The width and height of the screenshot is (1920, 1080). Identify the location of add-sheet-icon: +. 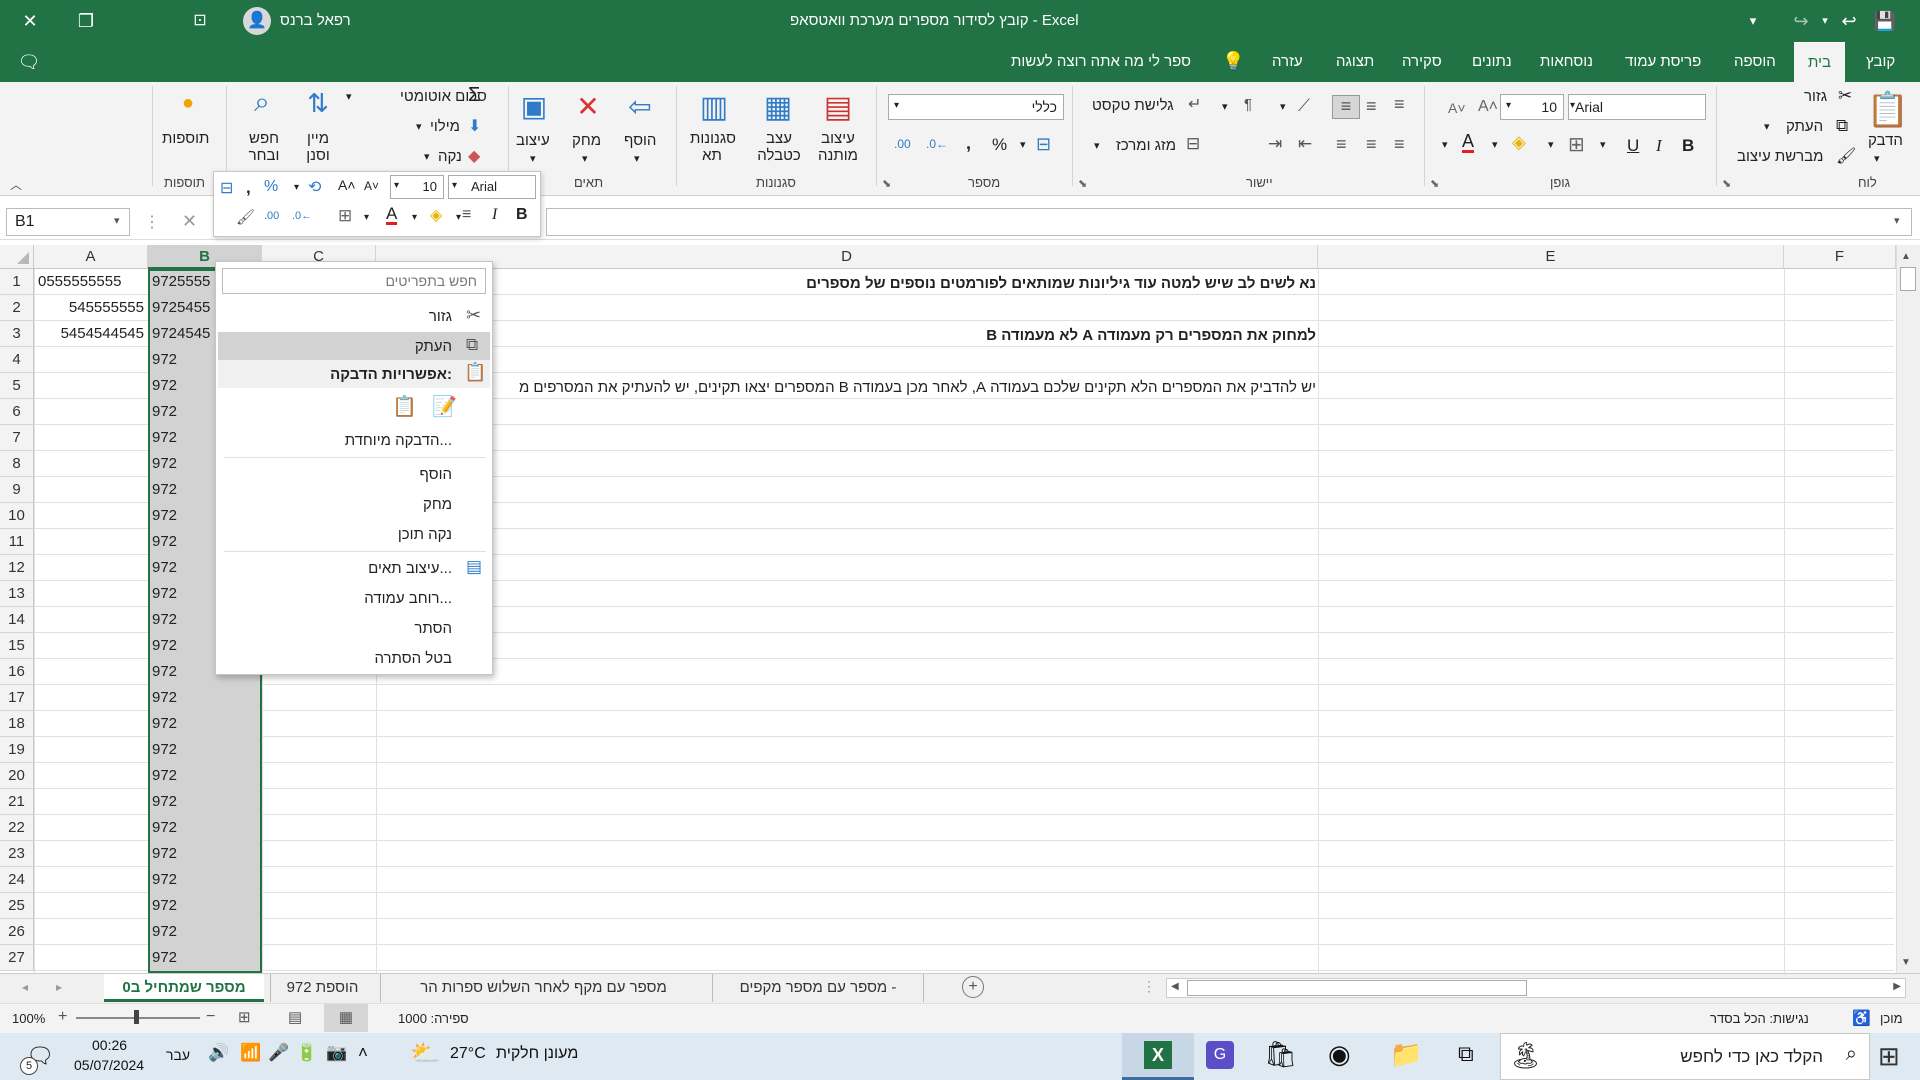
(973, 987).